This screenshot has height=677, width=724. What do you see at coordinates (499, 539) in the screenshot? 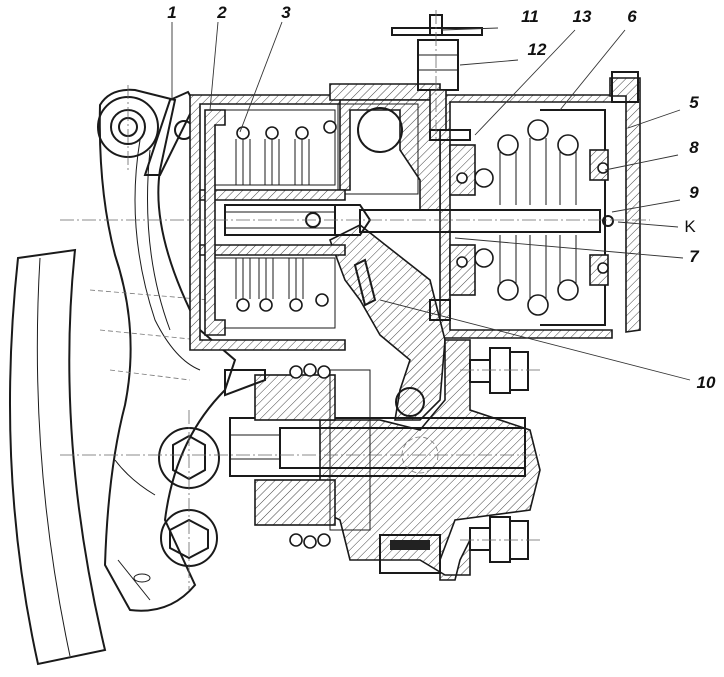
I see `bolt-right-lower` at bounding box center [499, 539].